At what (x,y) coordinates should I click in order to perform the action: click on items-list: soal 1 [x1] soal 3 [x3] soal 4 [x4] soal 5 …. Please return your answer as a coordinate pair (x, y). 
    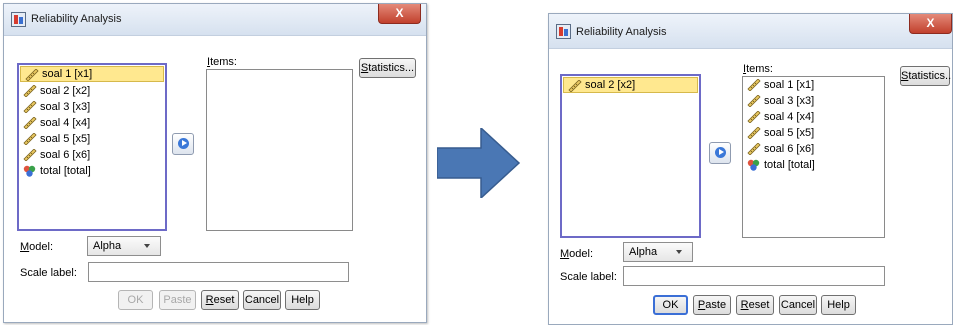
    Looking at the image, I should click on (813, 157).